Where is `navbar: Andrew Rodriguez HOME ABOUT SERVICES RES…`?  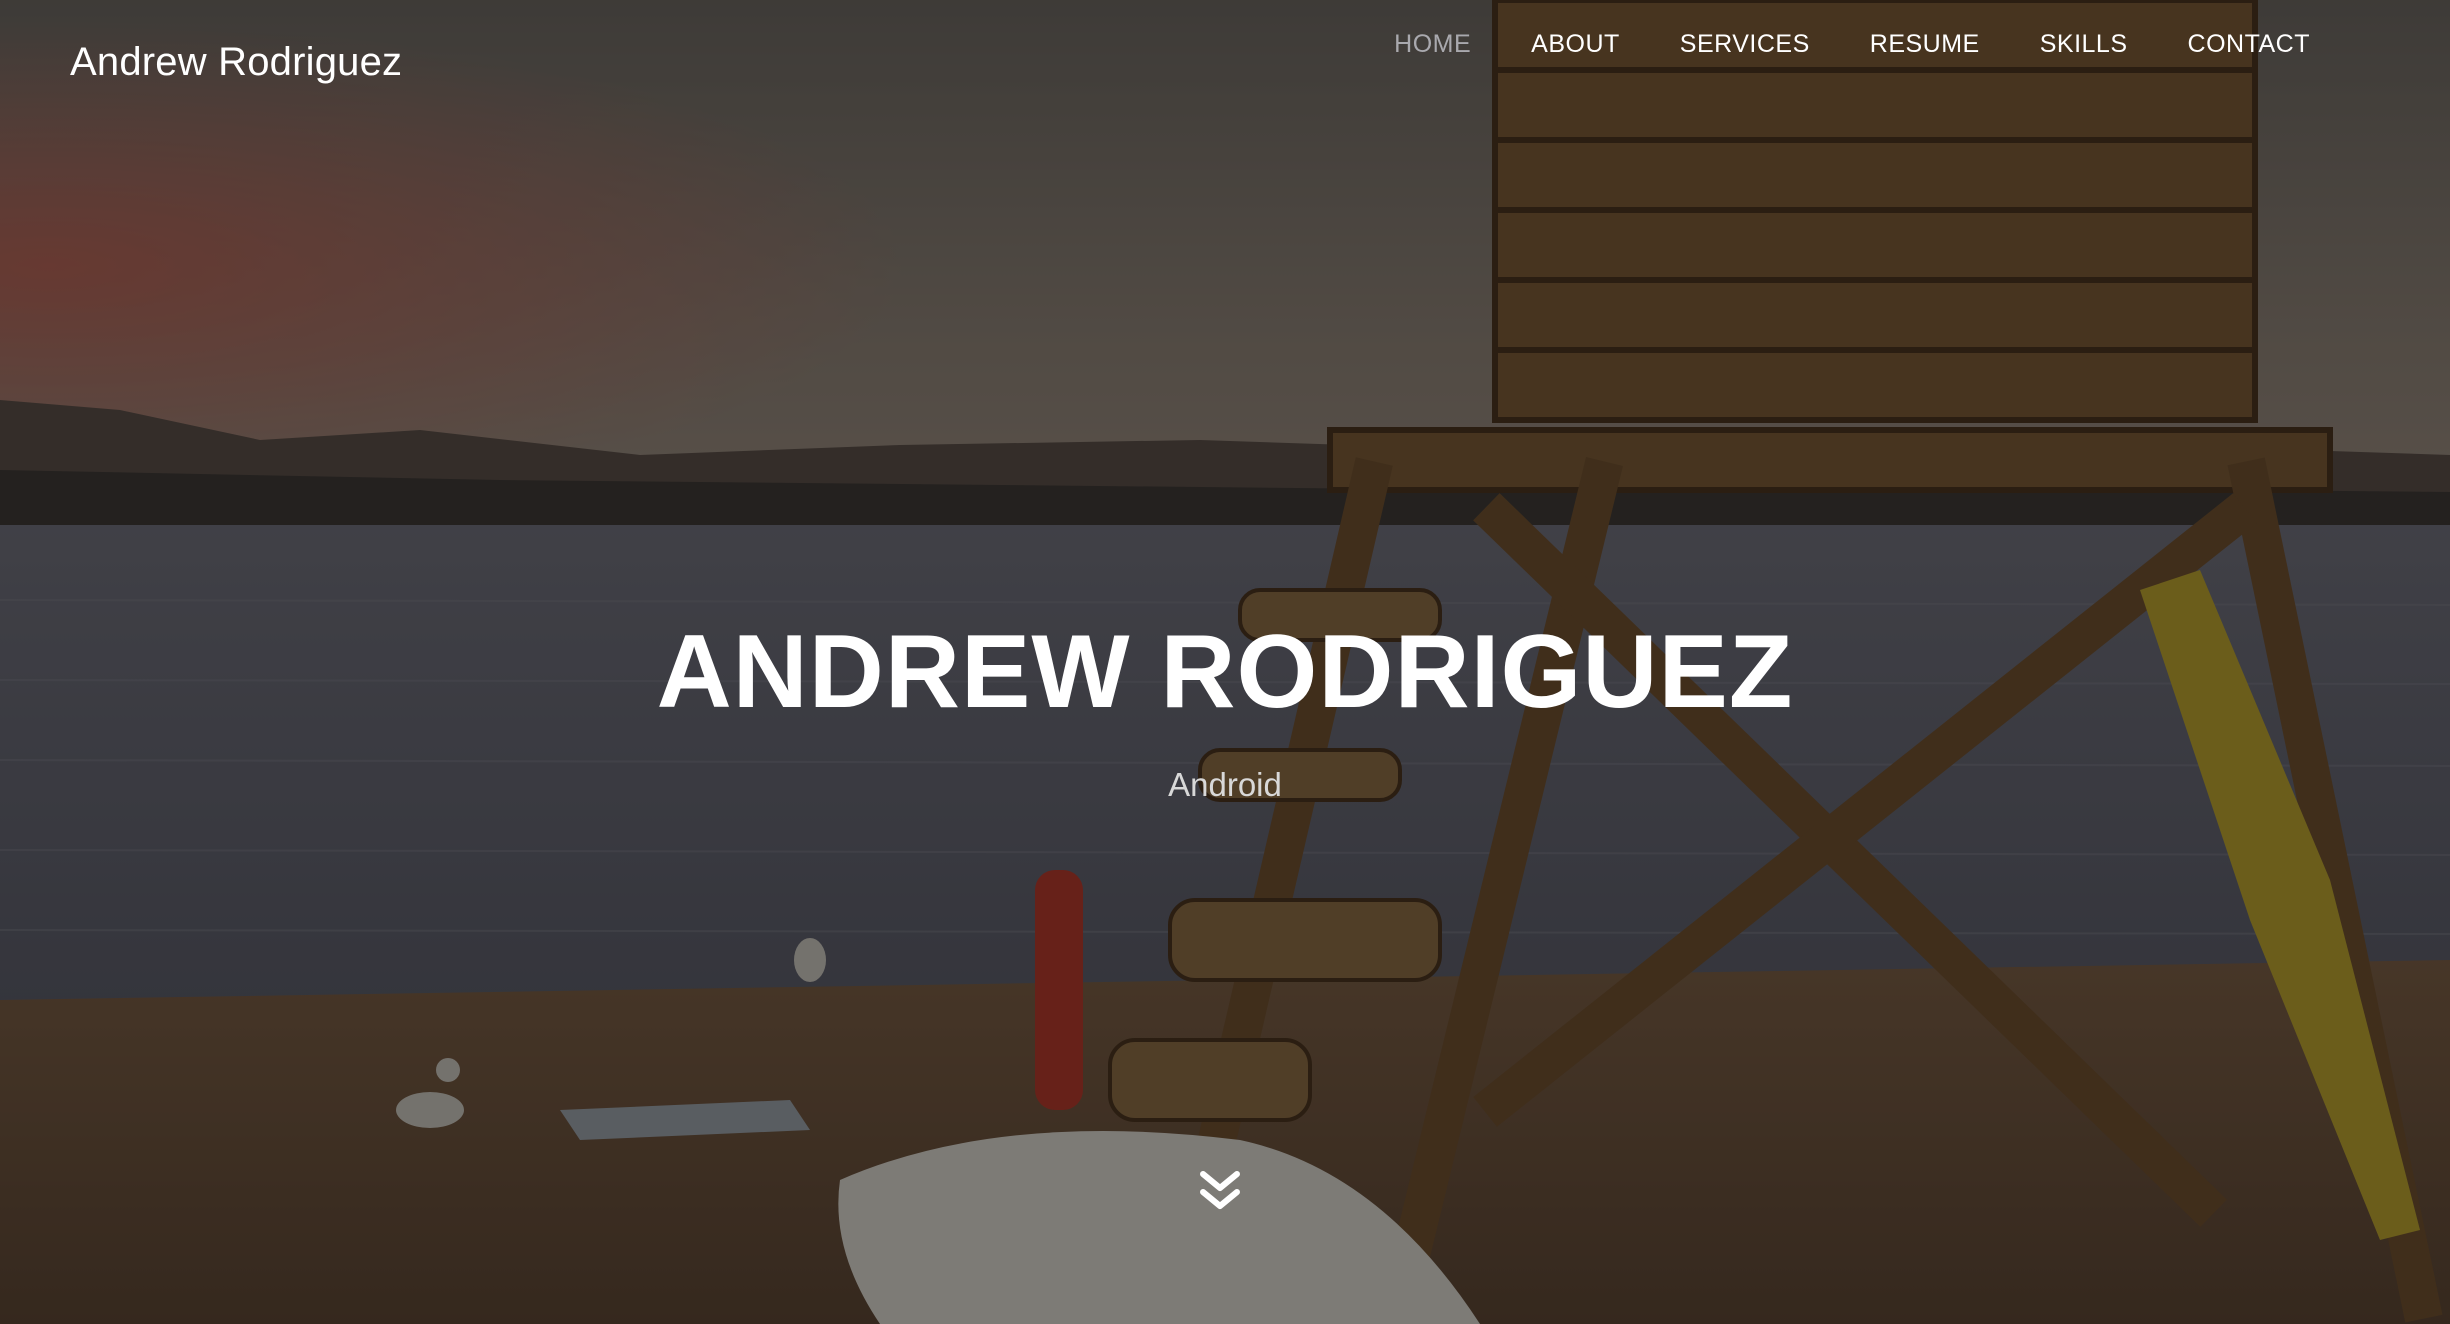
navbar: Andrew Rodriguez HOME ABOUT SERVICES RES… is located at coordinates (1225, 70).